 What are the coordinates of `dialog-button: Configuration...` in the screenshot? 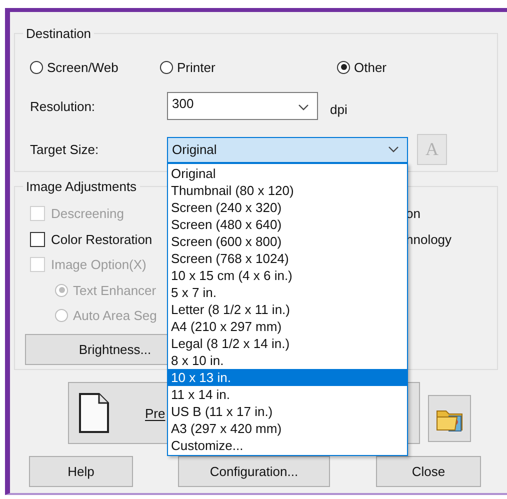 It's located at (254, 471).